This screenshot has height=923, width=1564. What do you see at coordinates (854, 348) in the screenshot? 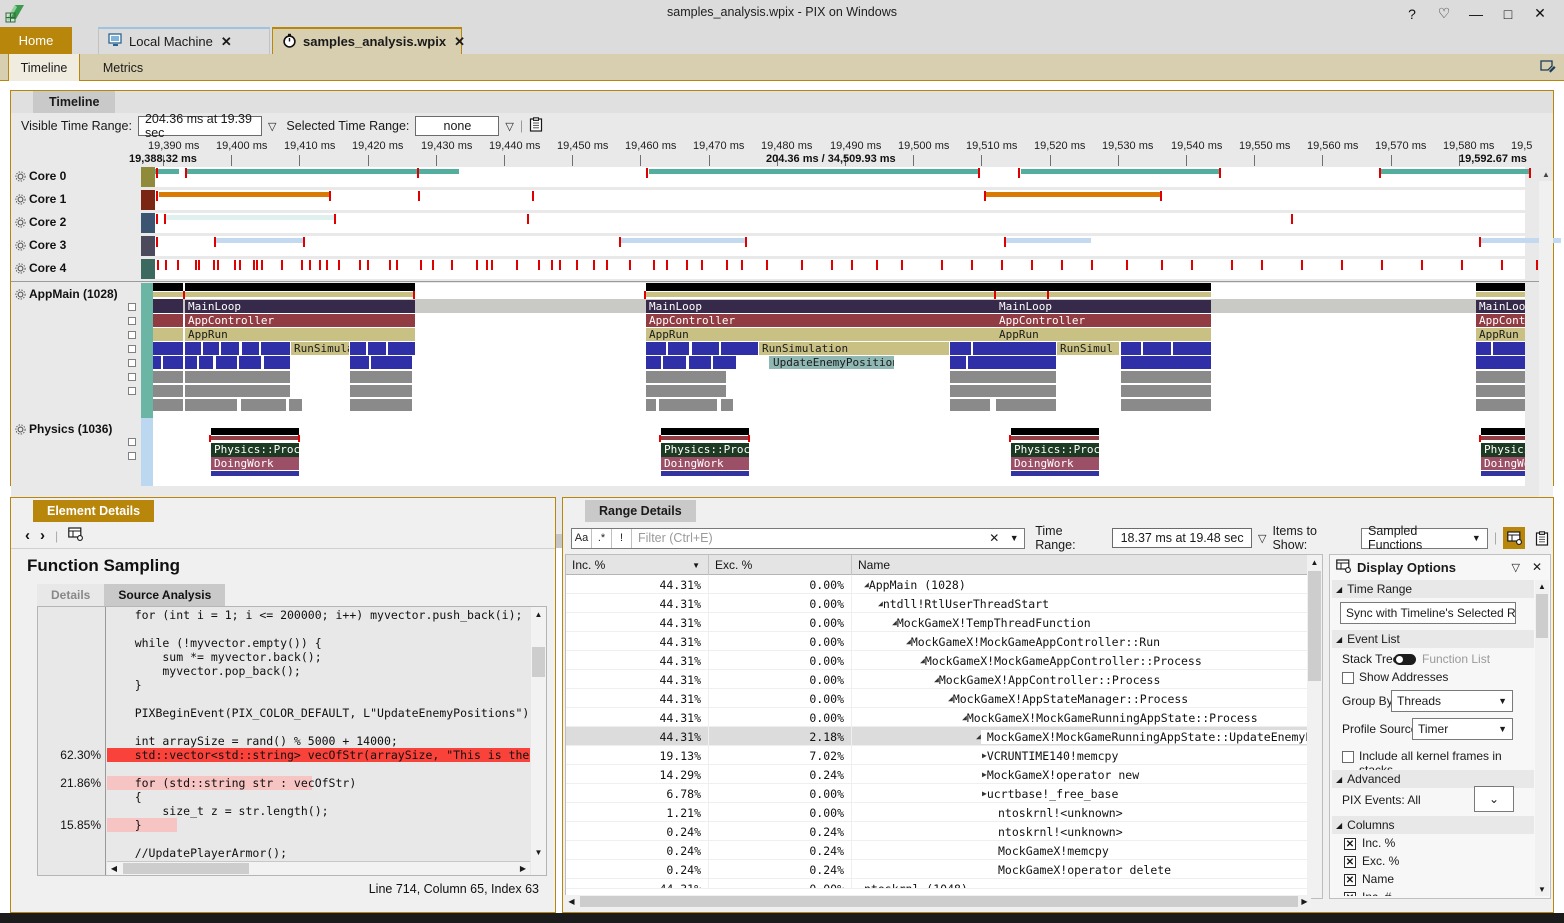
I see `event-runsimulation: RunSimulation` at bounding box center [854, 348].